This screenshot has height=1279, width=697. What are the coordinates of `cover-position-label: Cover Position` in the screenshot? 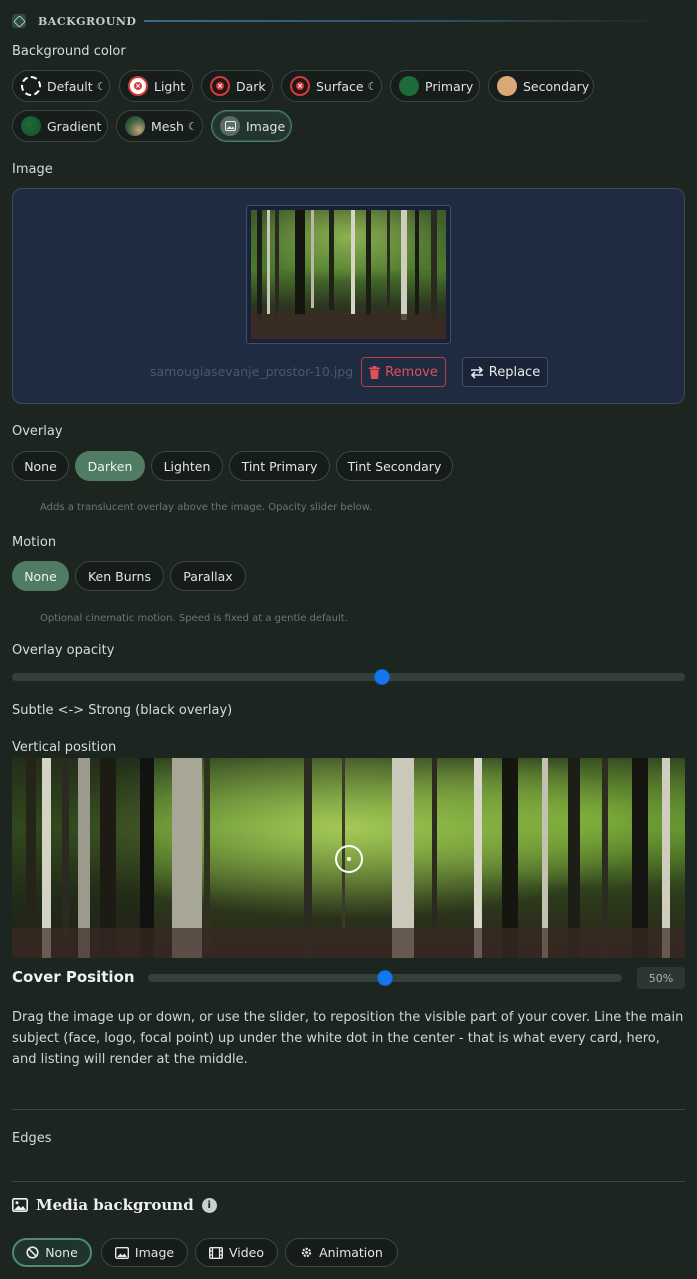 It's located at (73, 977).